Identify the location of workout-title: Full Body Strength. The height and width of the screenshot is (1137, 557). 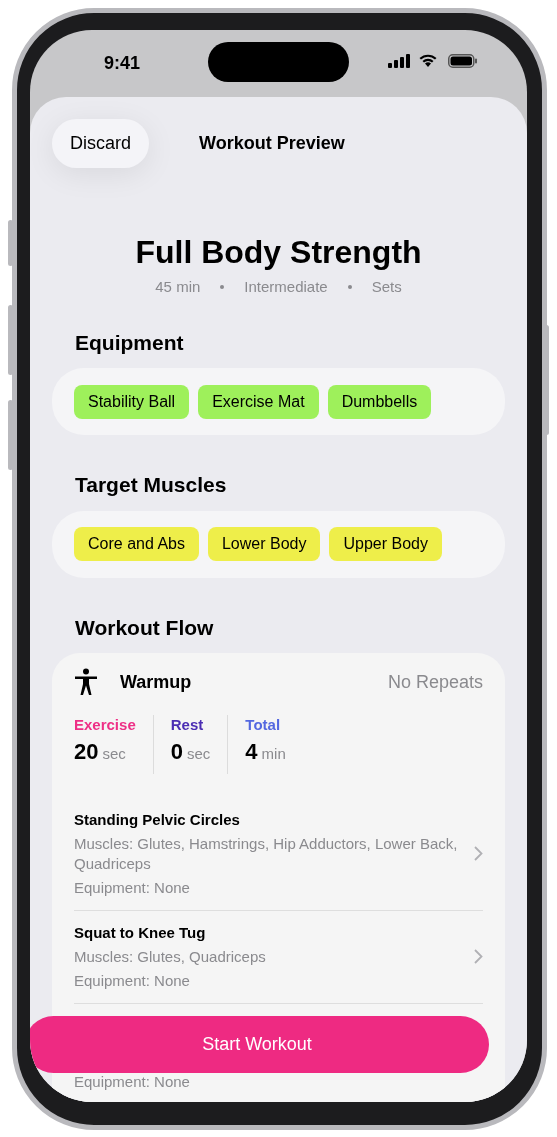
(278, 252).